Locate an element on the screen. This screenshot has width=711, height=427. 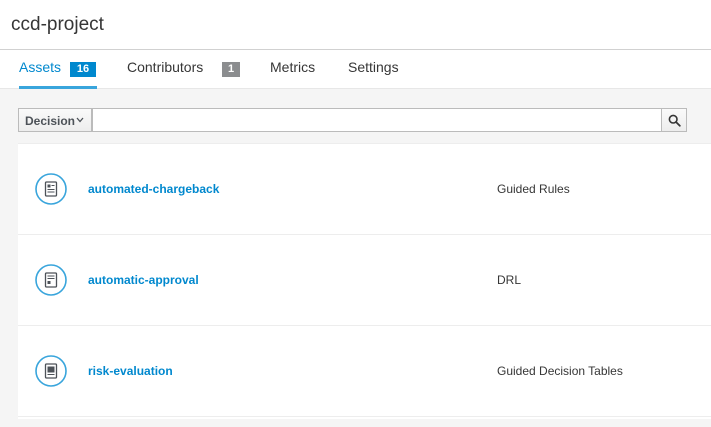
tab-assets: Assets 16 is located at coordinates (58, 69).